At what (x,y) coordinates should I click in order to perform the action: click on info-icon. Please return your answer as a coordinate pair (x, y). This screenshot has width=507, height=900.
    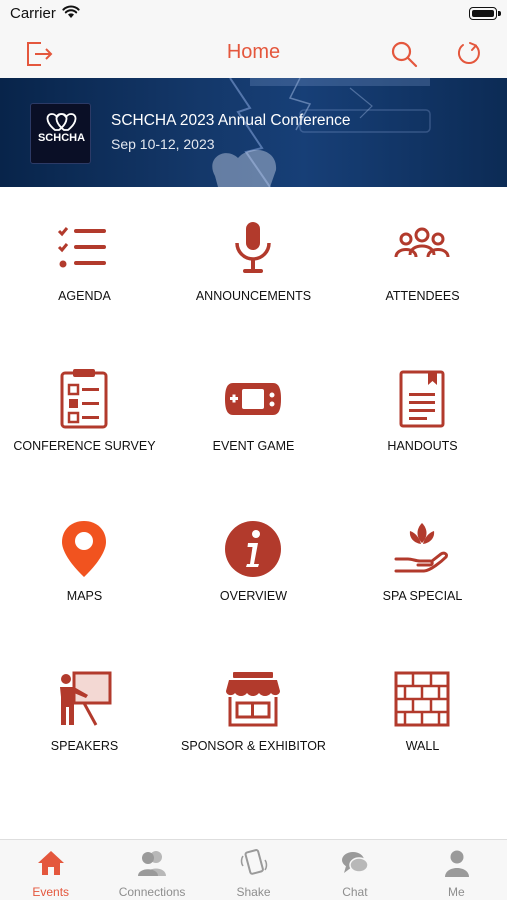
    Looking at the image, I should click on (253, 549).